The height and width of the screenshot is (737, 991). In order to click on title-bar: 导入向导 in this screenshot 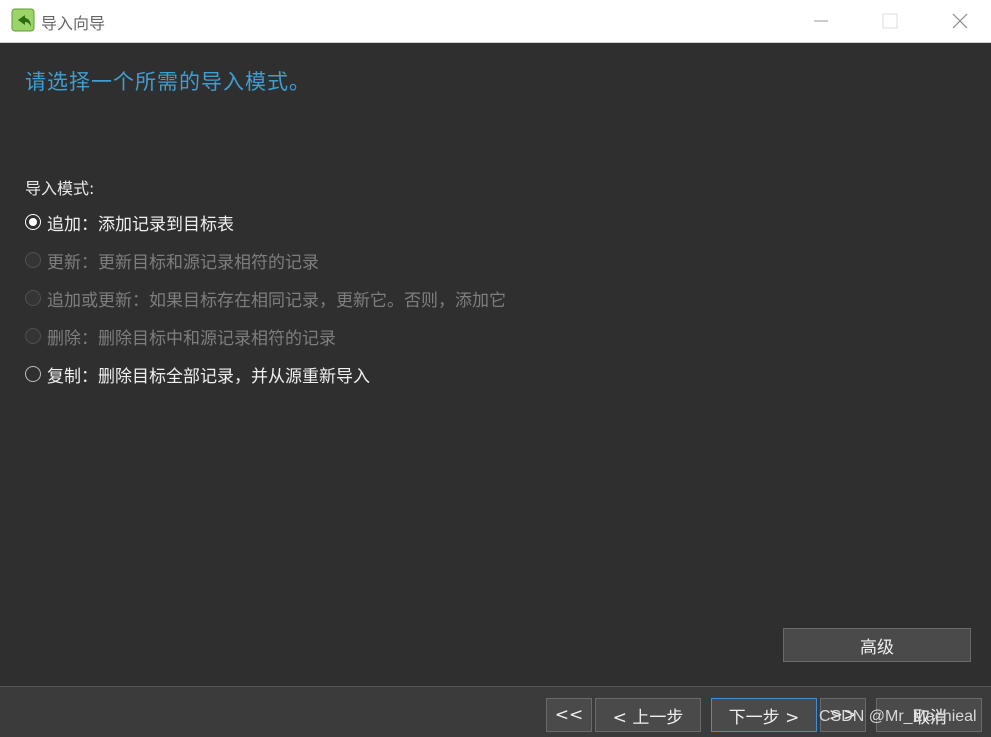, I will do `click(495, 21)`.